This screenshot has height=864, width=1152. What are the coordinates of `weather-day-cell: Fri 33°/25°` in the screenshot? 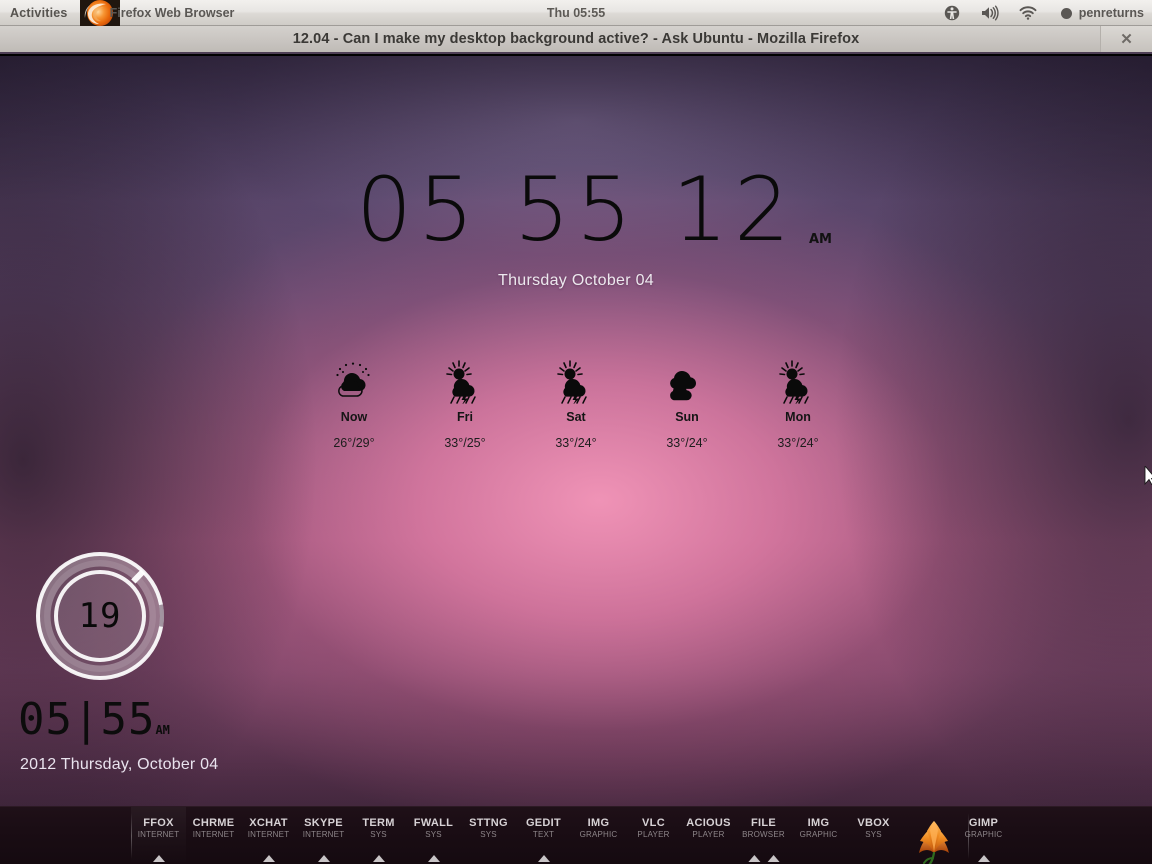 It's located at (465, 403).